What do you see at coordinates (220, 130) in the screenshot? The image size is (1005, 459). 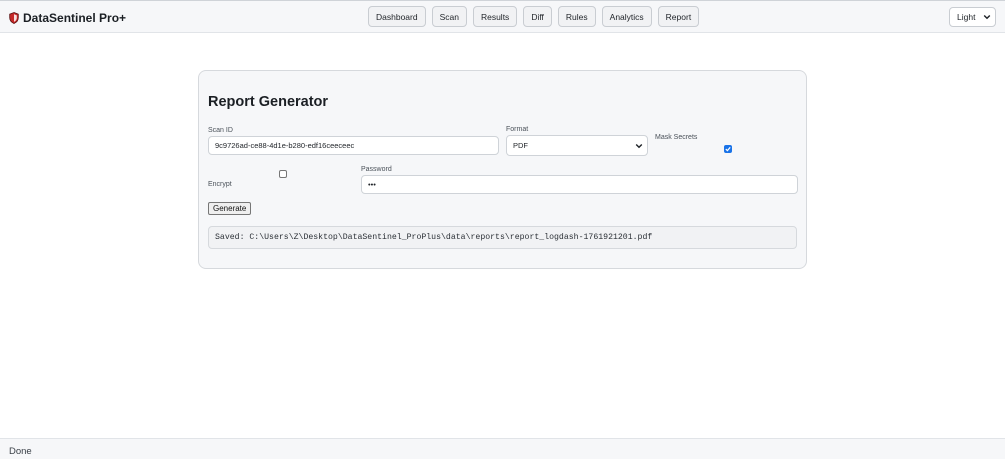 I see `scan-id-label: Scan ID` at bounding box center [220, 130].